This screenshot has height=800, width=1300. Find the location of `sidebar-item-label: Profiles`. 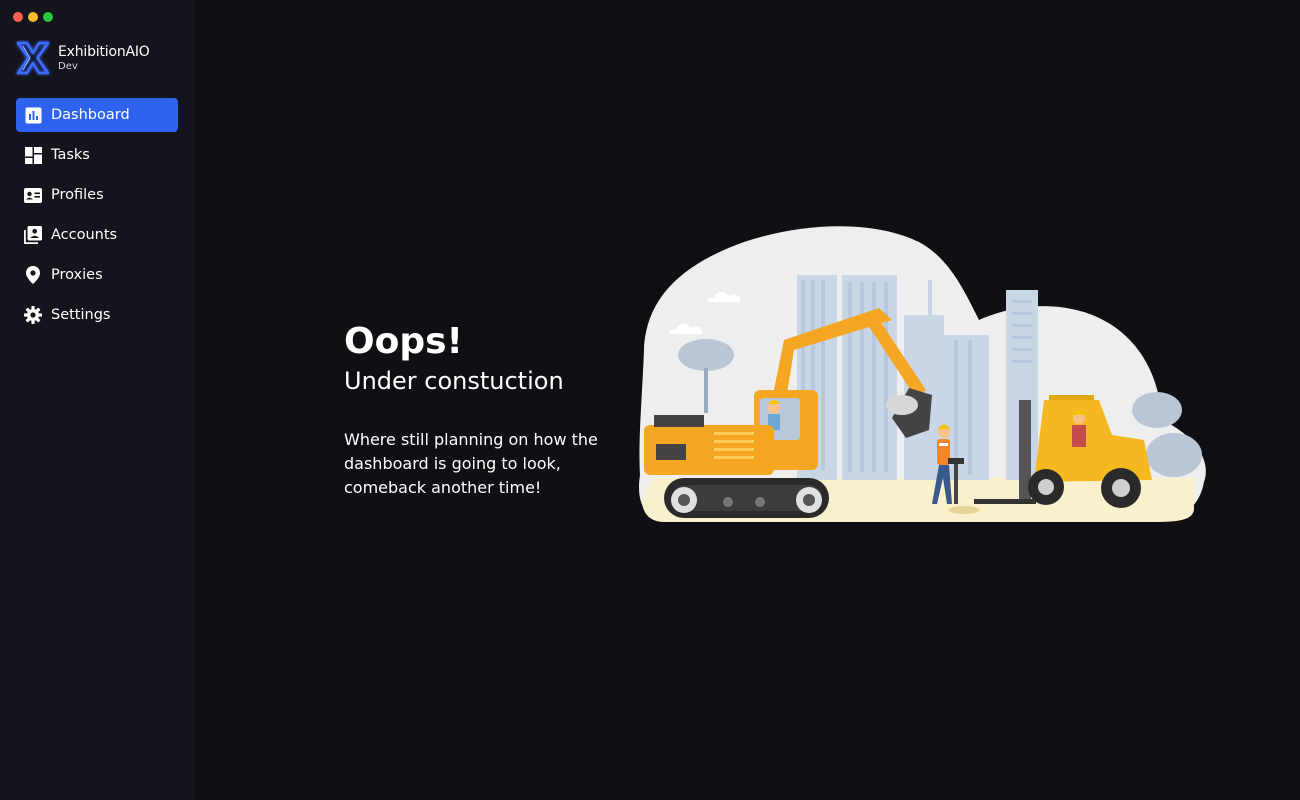

sidebar-item-label: Profiles is located at coordinates (77, 195).